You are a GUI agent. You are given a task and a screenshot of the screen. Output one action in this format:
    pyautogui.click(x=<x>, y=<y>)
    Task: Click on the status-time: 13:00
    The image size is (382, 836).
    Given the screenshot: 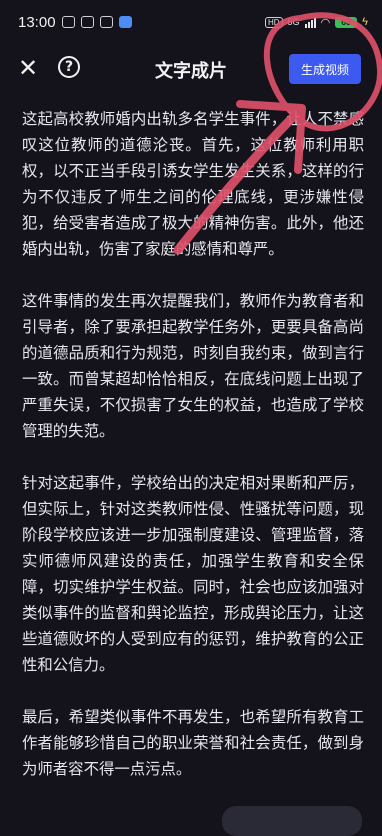 What is the action you would take?
    pyautogui.click(x=37, y=22)
    